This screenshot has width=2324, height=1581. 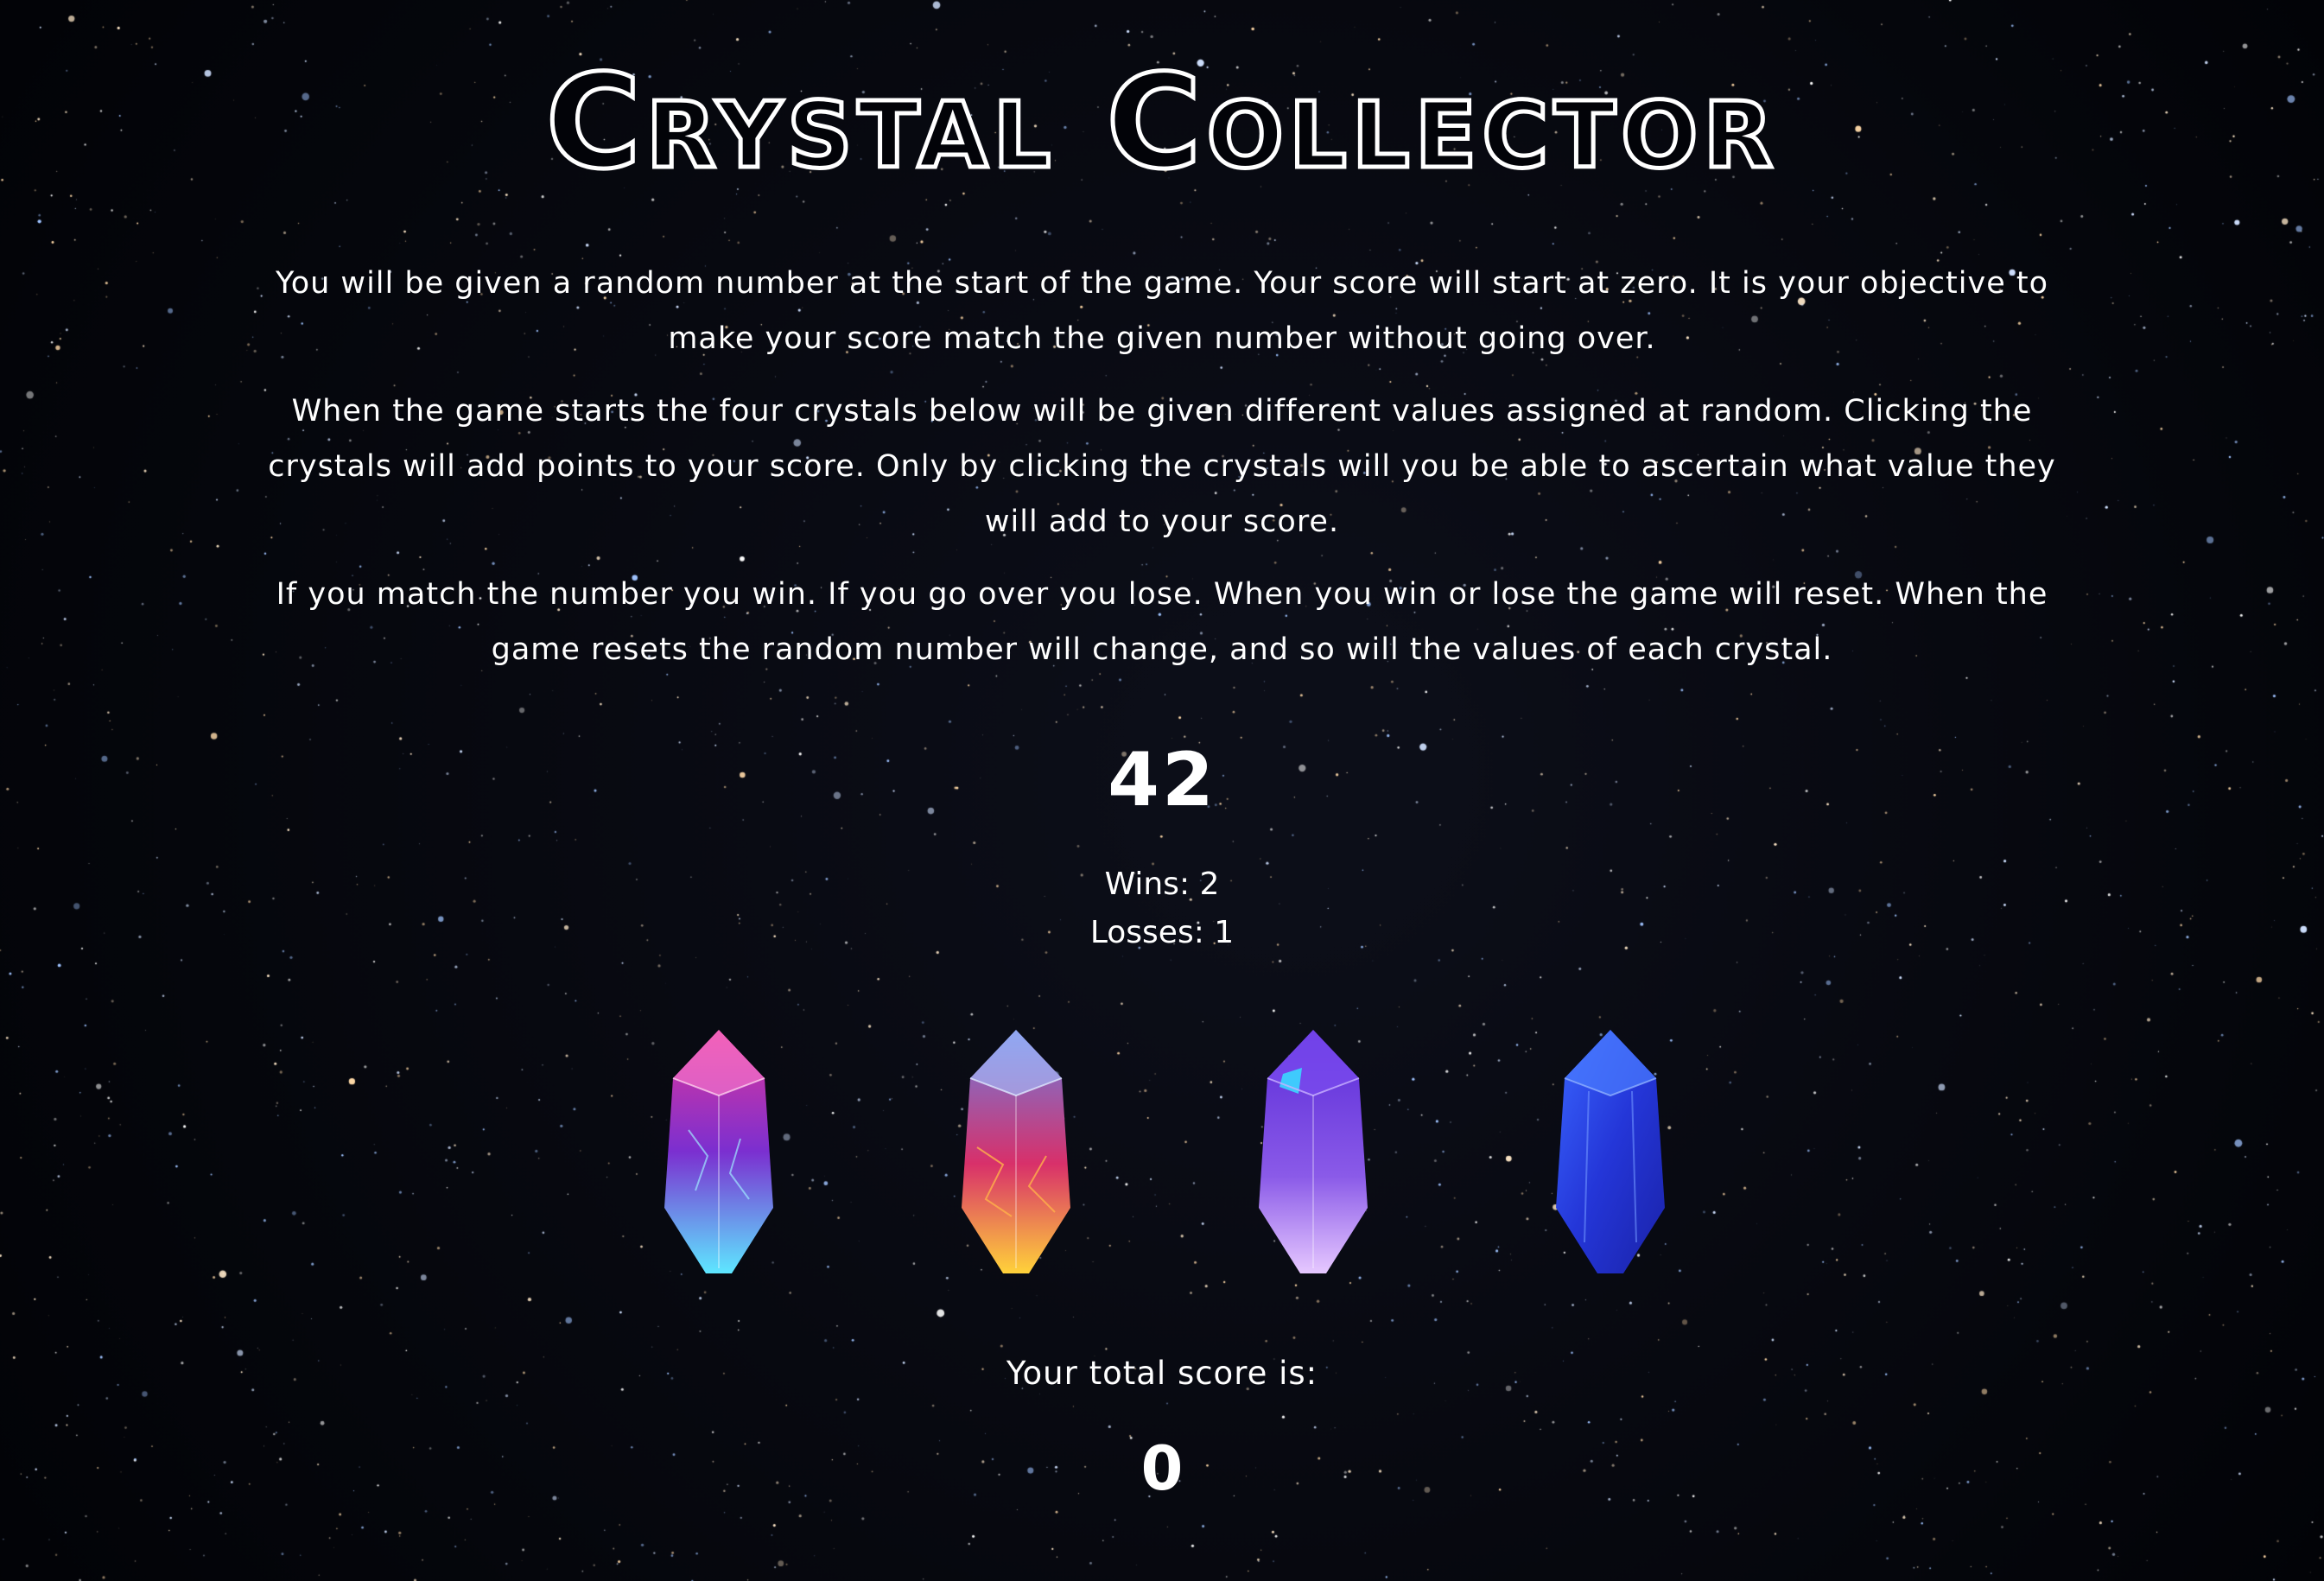 What do you see at coordinates (1161, 123) in the screenshot?
I see `page-title: Crystal Collector` at bounding box center [1161, 123].